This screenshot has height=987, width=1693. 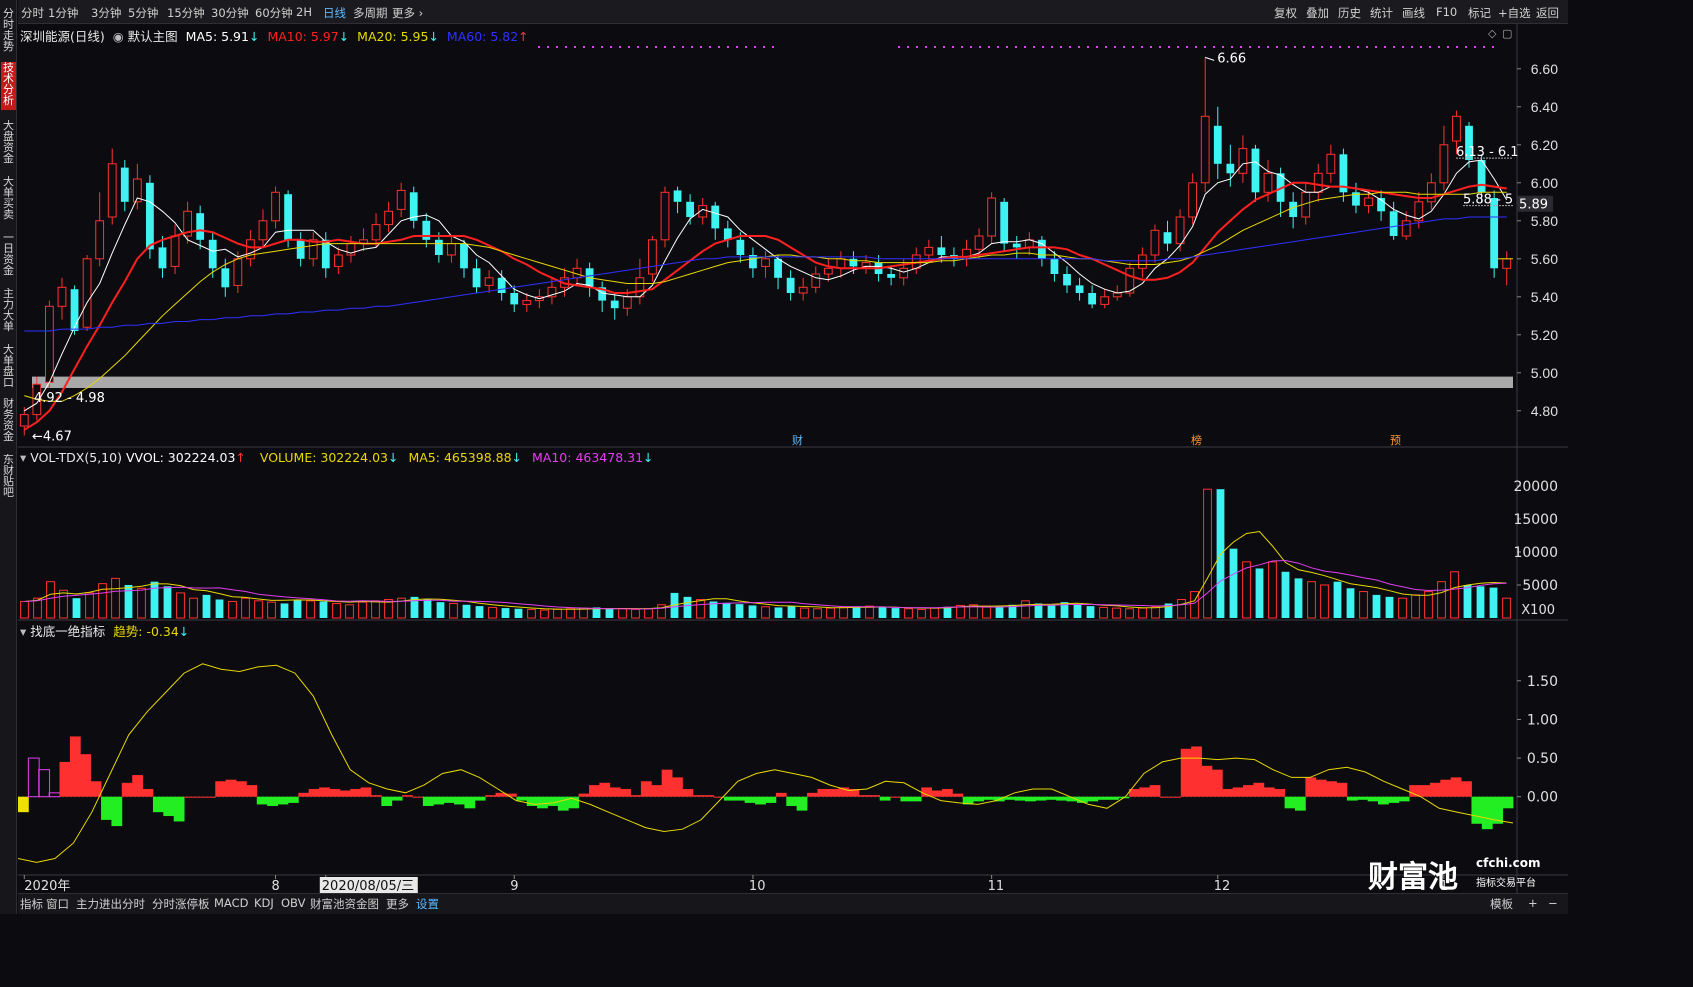 I want to click on side-tab: 财务资金, so click(x=8, y=422).